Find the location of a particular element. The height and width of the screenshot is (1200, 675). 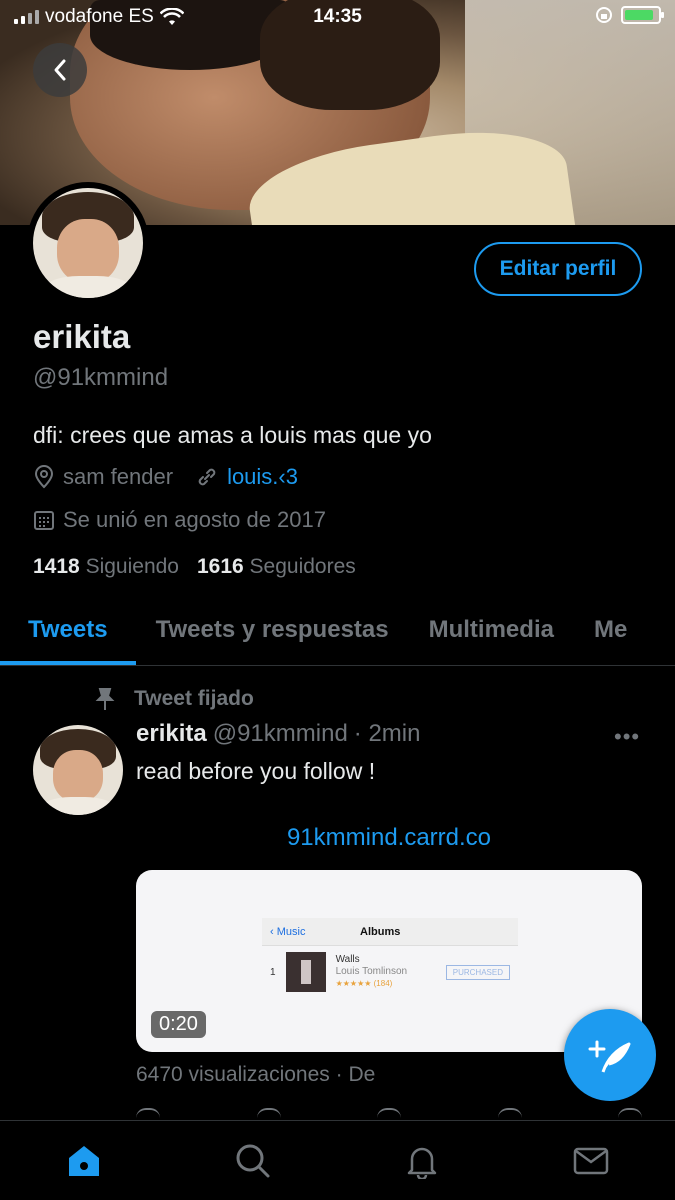

album-cover is located at coordinates (305, 972).